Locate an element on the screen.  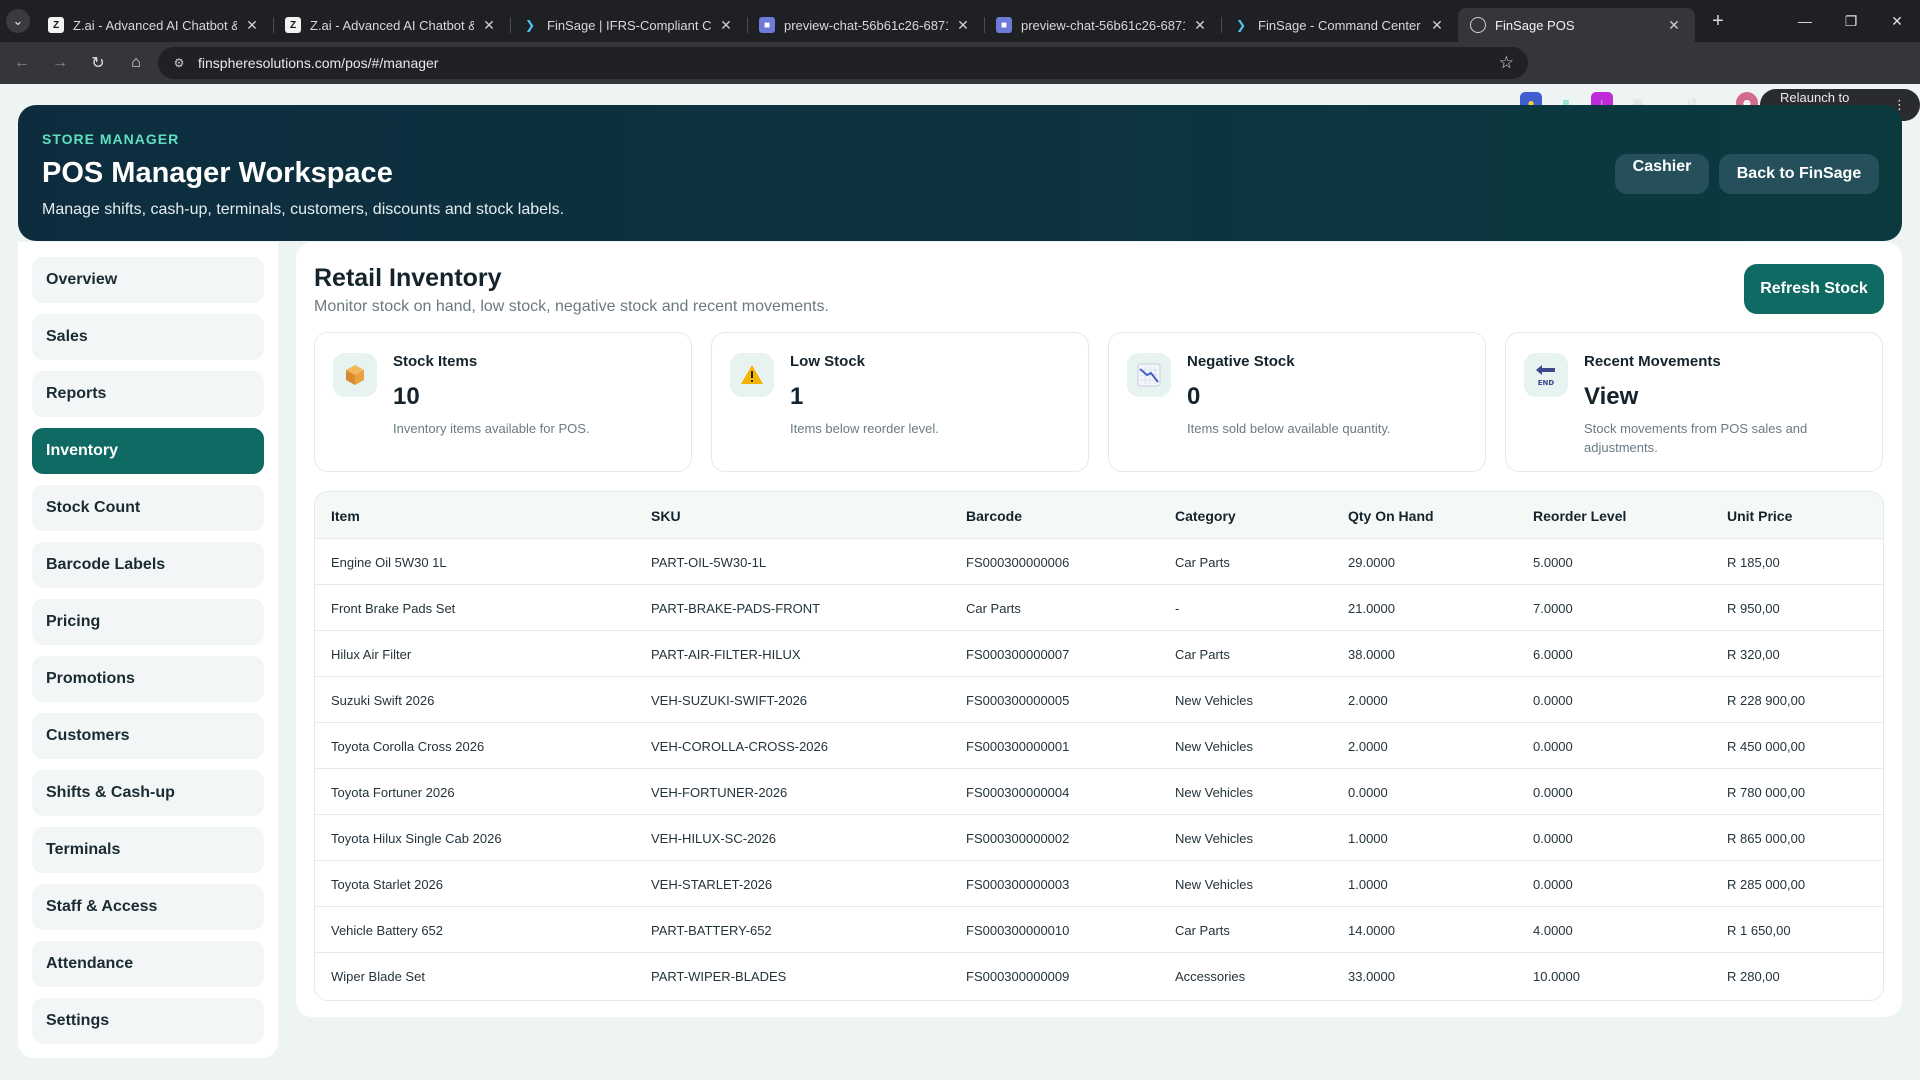
home-icon: ⌂ is located at coordinates (136, 63).